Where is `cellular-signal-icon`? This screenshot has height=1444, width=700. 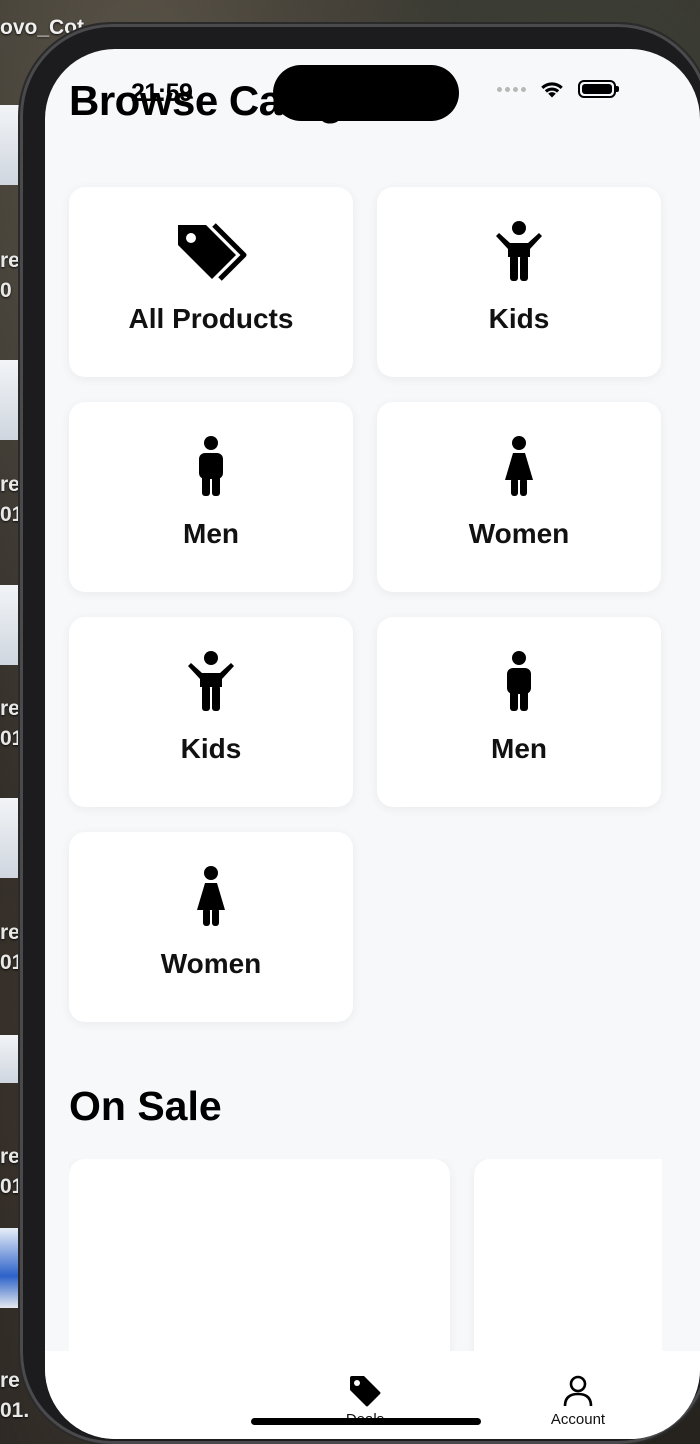
cellular-signal-icon is located at coordinates (511, 89).